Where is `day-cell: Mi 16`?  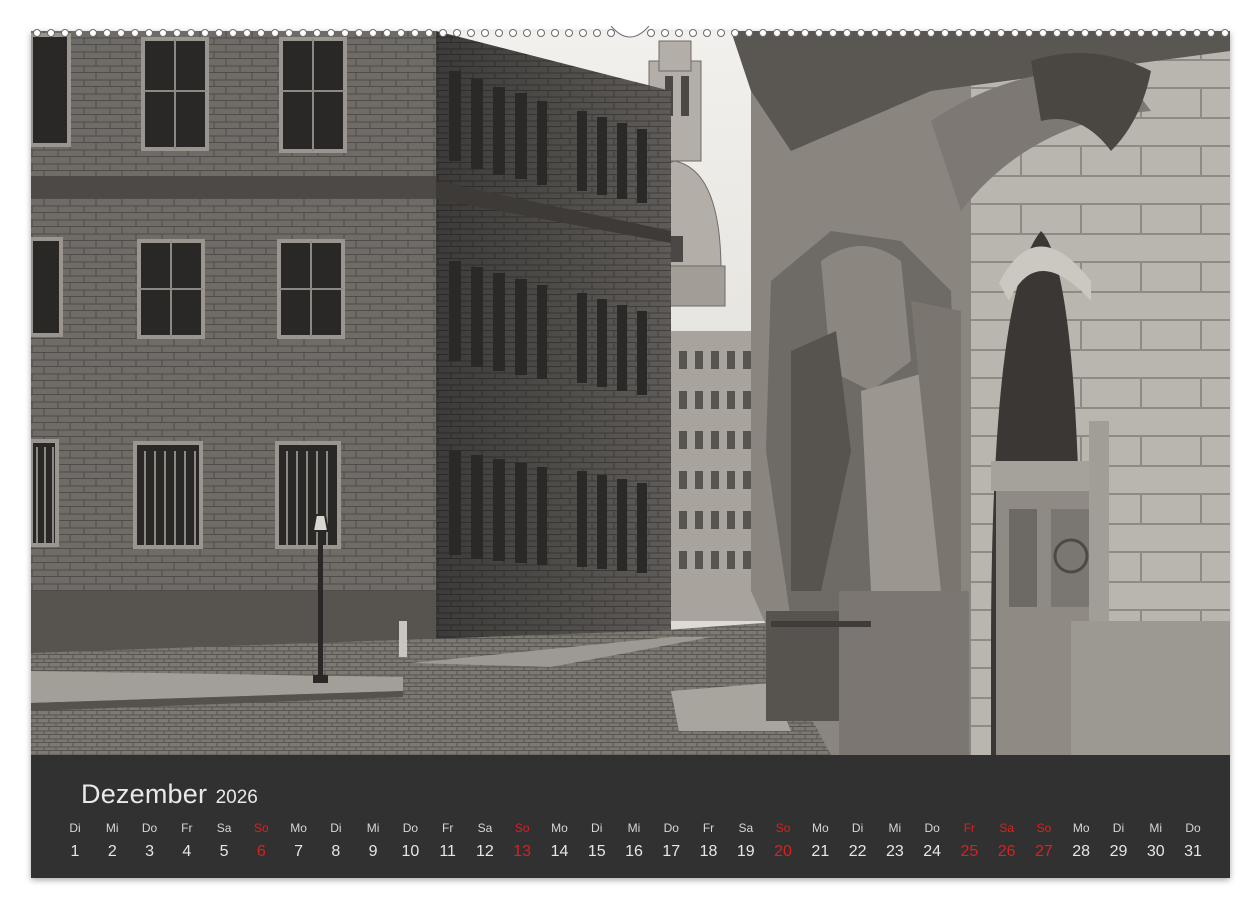
day-cell: Mi 16 is located at coordinates (634, 840).